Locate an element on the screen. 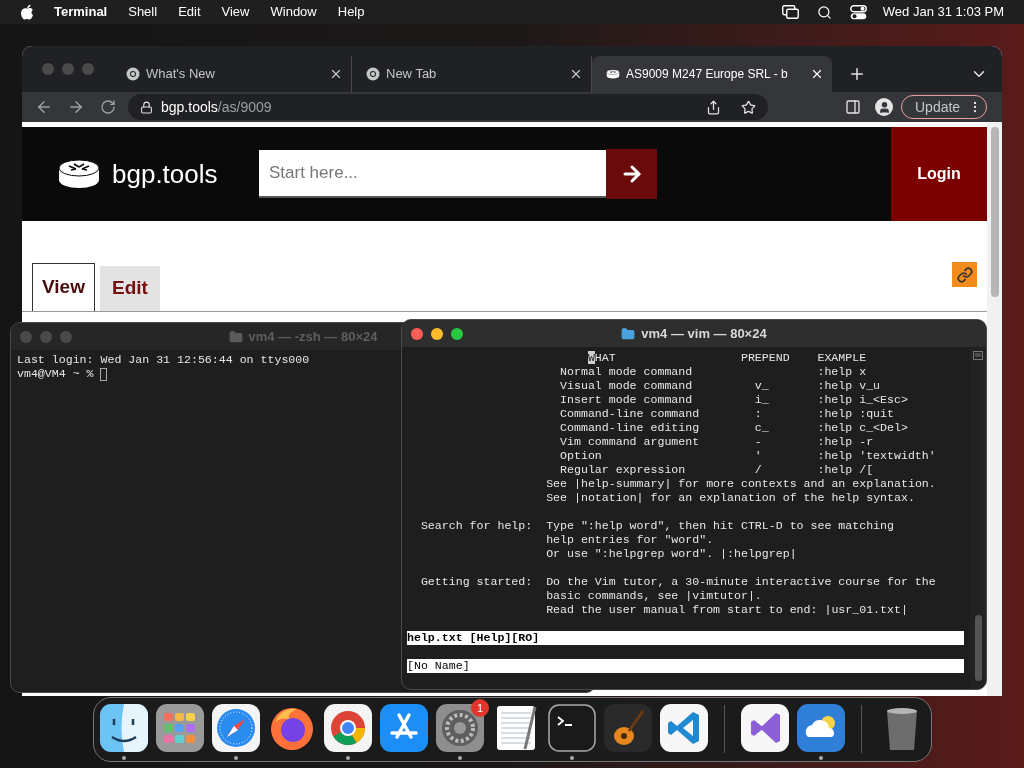 This screenshot has width=1024, height=768. menu-bar-clock: Wed Jan 31 1:03 PM is located at coordinates (943, 12).